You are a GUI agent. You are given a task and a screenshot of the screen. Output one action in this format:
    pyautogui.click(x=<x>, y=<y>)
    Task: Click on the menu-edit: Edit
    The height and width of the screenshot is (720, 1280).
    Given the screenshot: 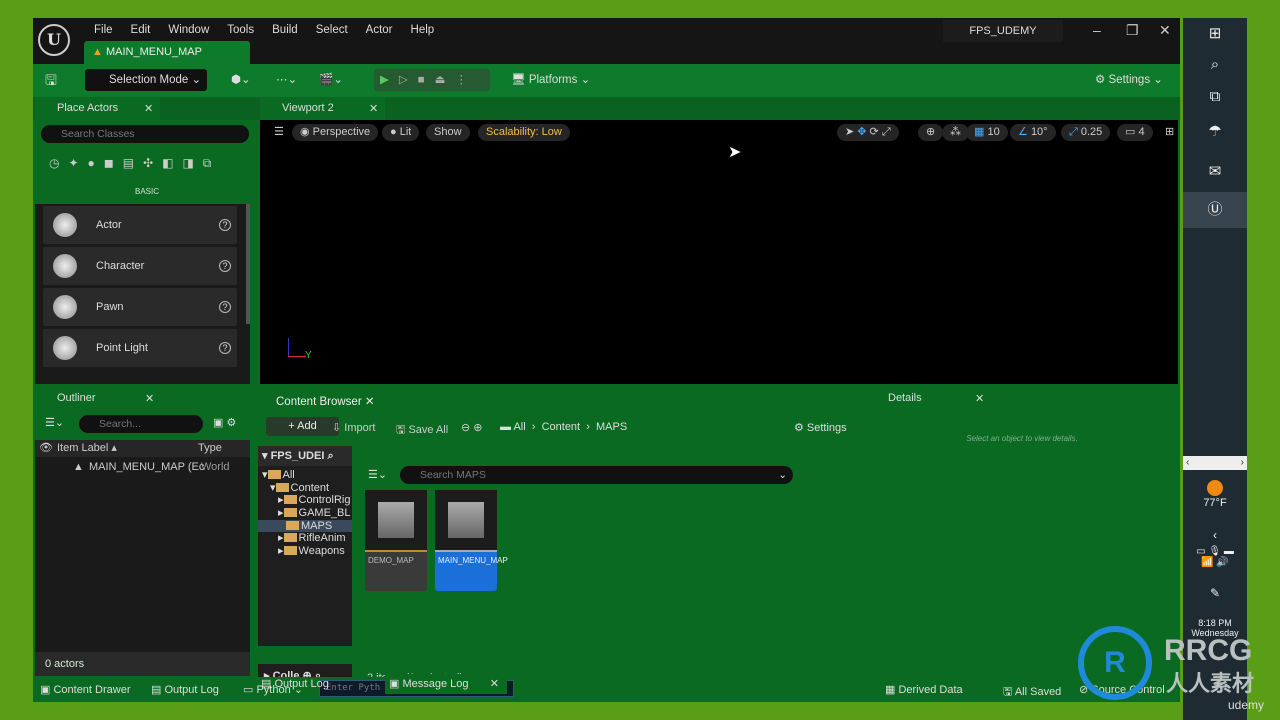 What is the action you would take?
    pyautogui.click(x=141, y=30)
    